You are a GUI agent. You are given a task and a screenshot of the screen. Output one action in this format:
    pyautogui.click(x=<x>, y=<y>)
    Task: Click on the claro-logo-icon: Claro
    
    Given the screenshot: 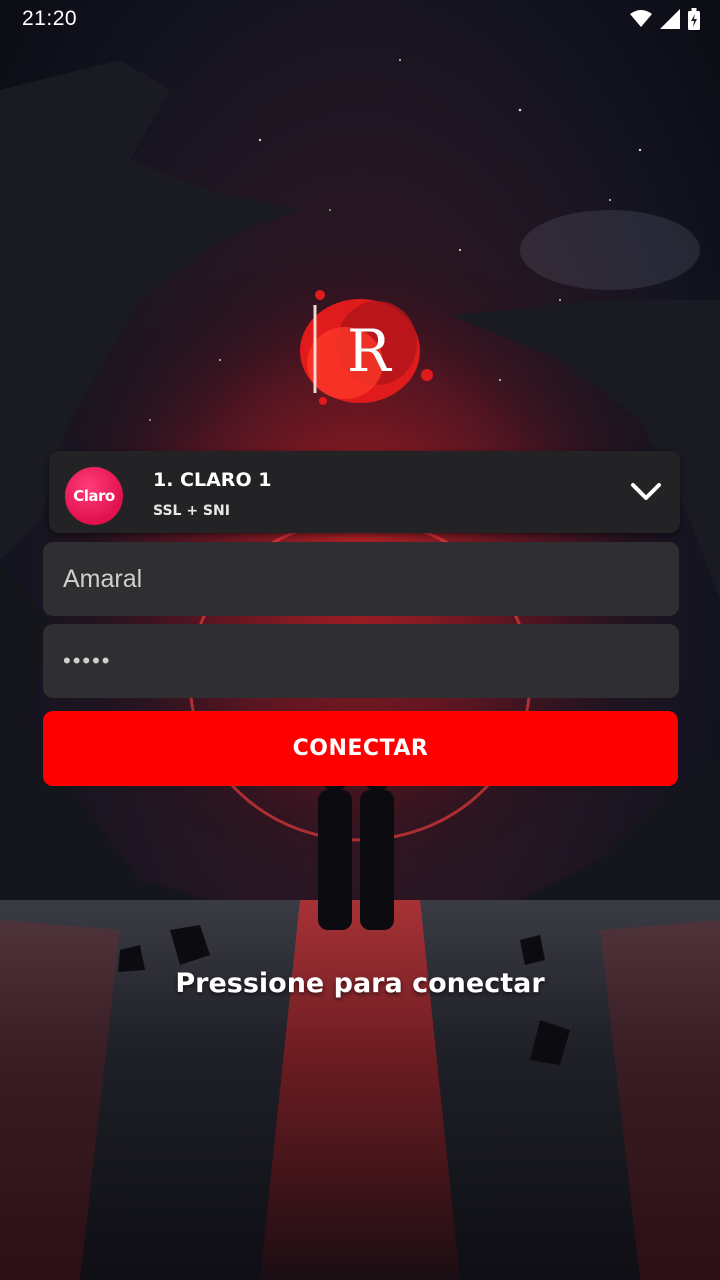 What is the action you would take?
    pyautogui.click(x=94, y=496)
    